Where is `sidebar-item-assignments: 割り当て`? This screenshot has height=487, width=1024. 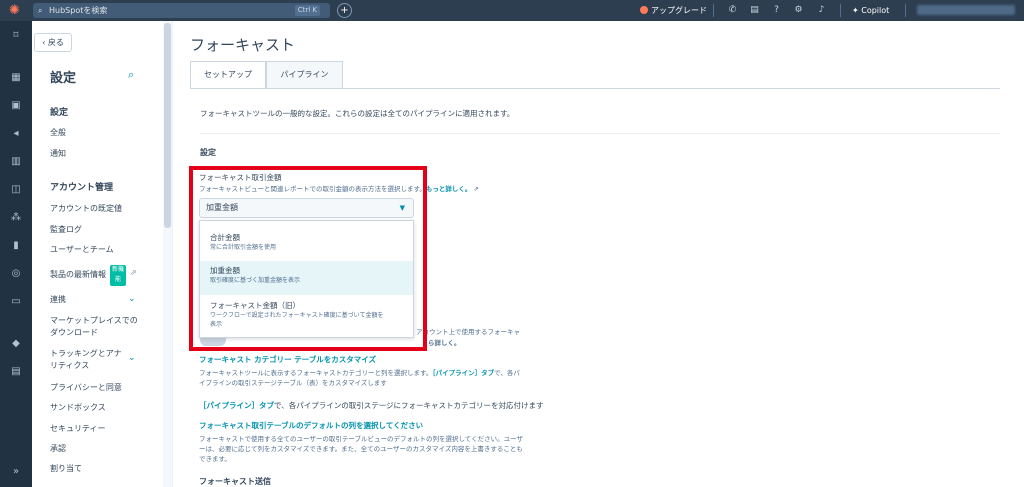 sidebar-item-assignments: 割り当て is located at coordinates (66, 469).